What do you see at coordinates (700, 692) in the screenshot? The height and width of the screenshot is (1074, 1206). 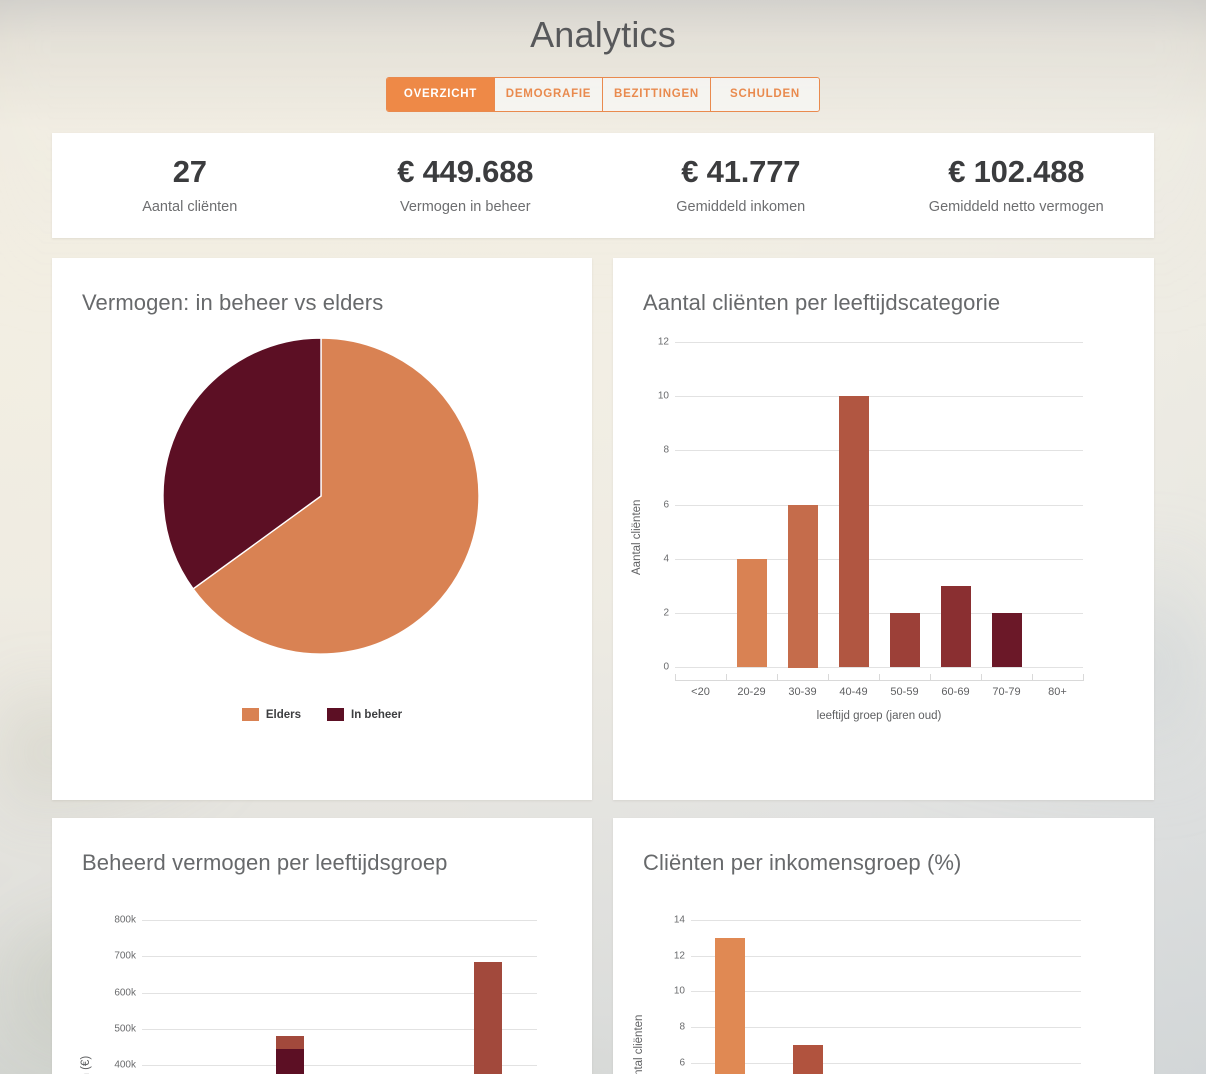 I see `x-axis-tick-label-<20: <20` at bounding box center [700, 692].